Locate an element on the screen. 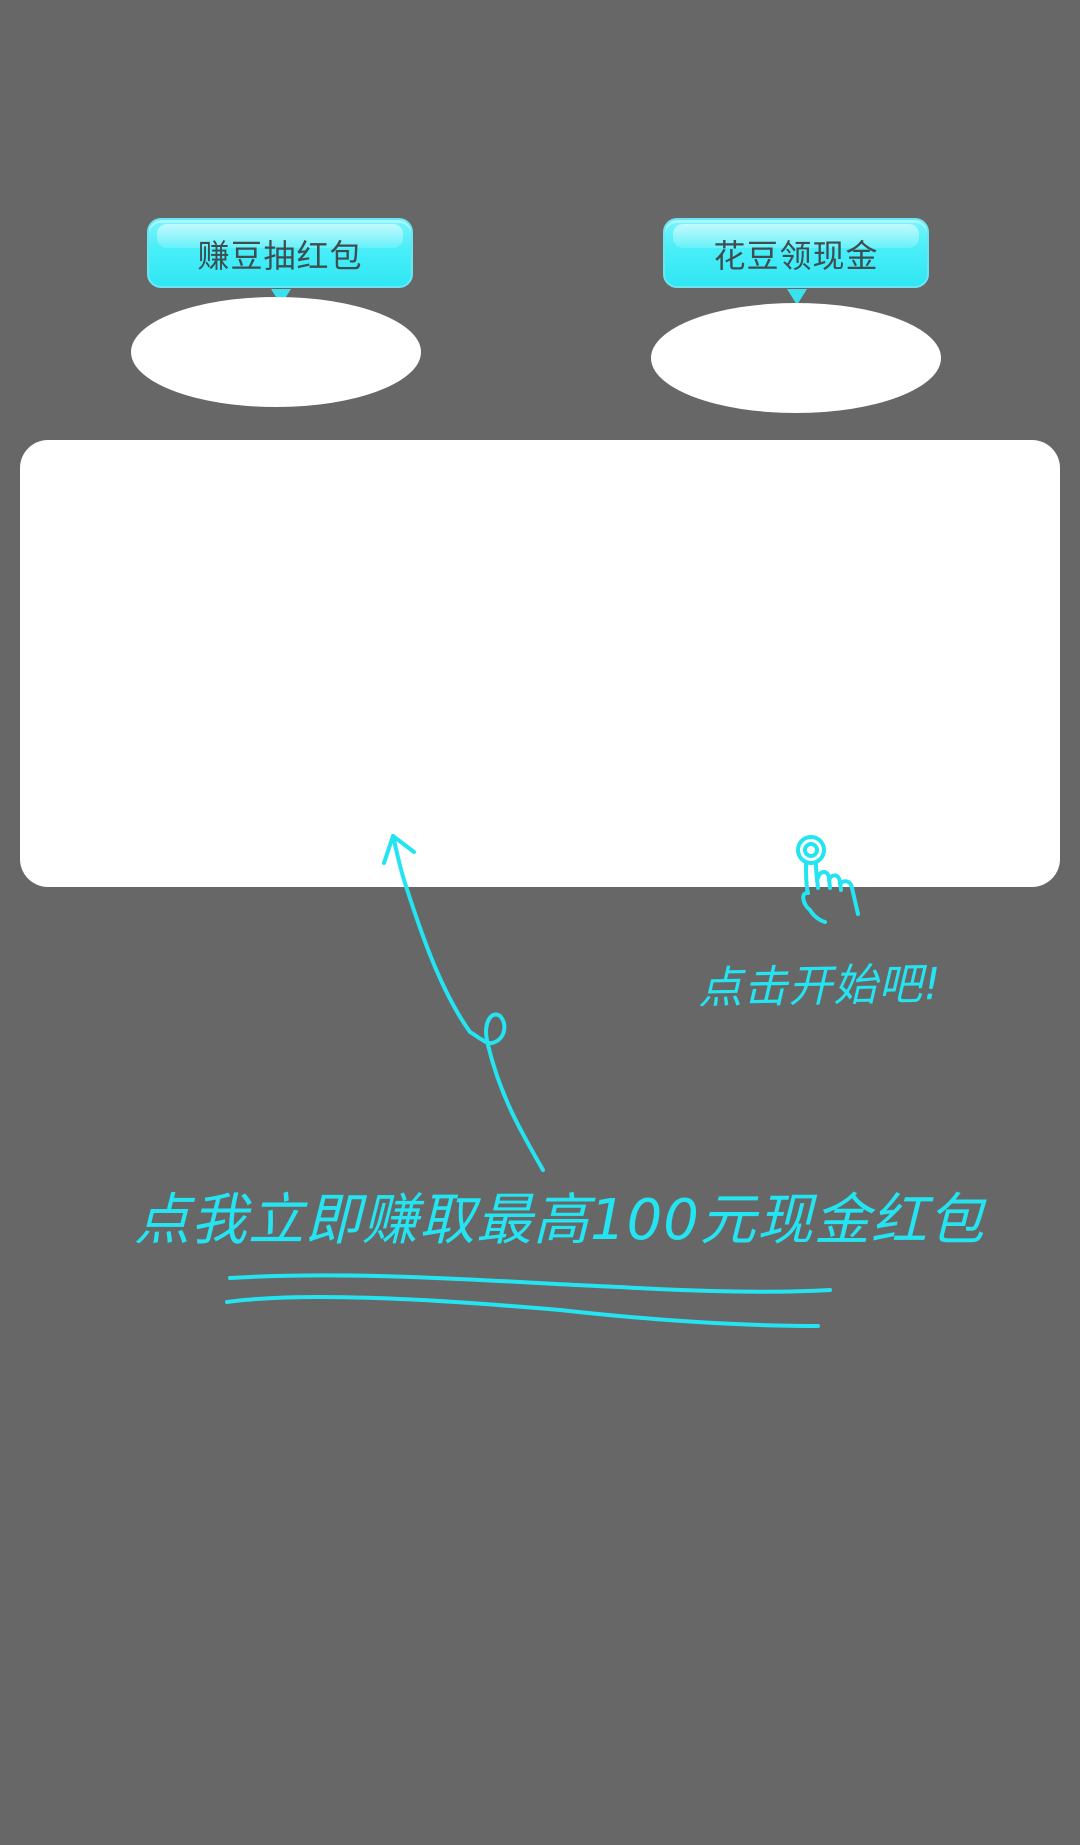  right-avatar-placeholder is located at coordinates (796, 358).